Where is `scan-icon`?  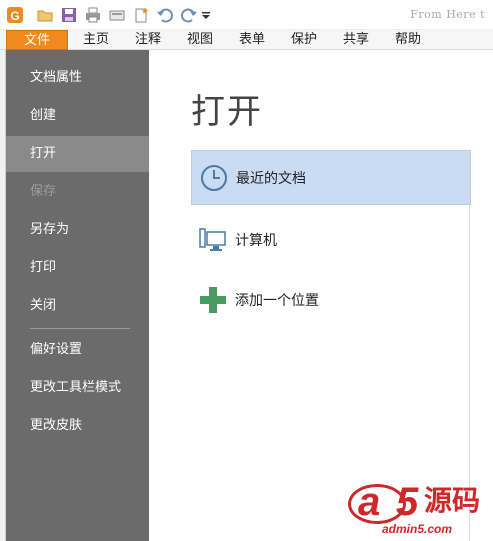
scan-icon is located at coordinates (117, 15).